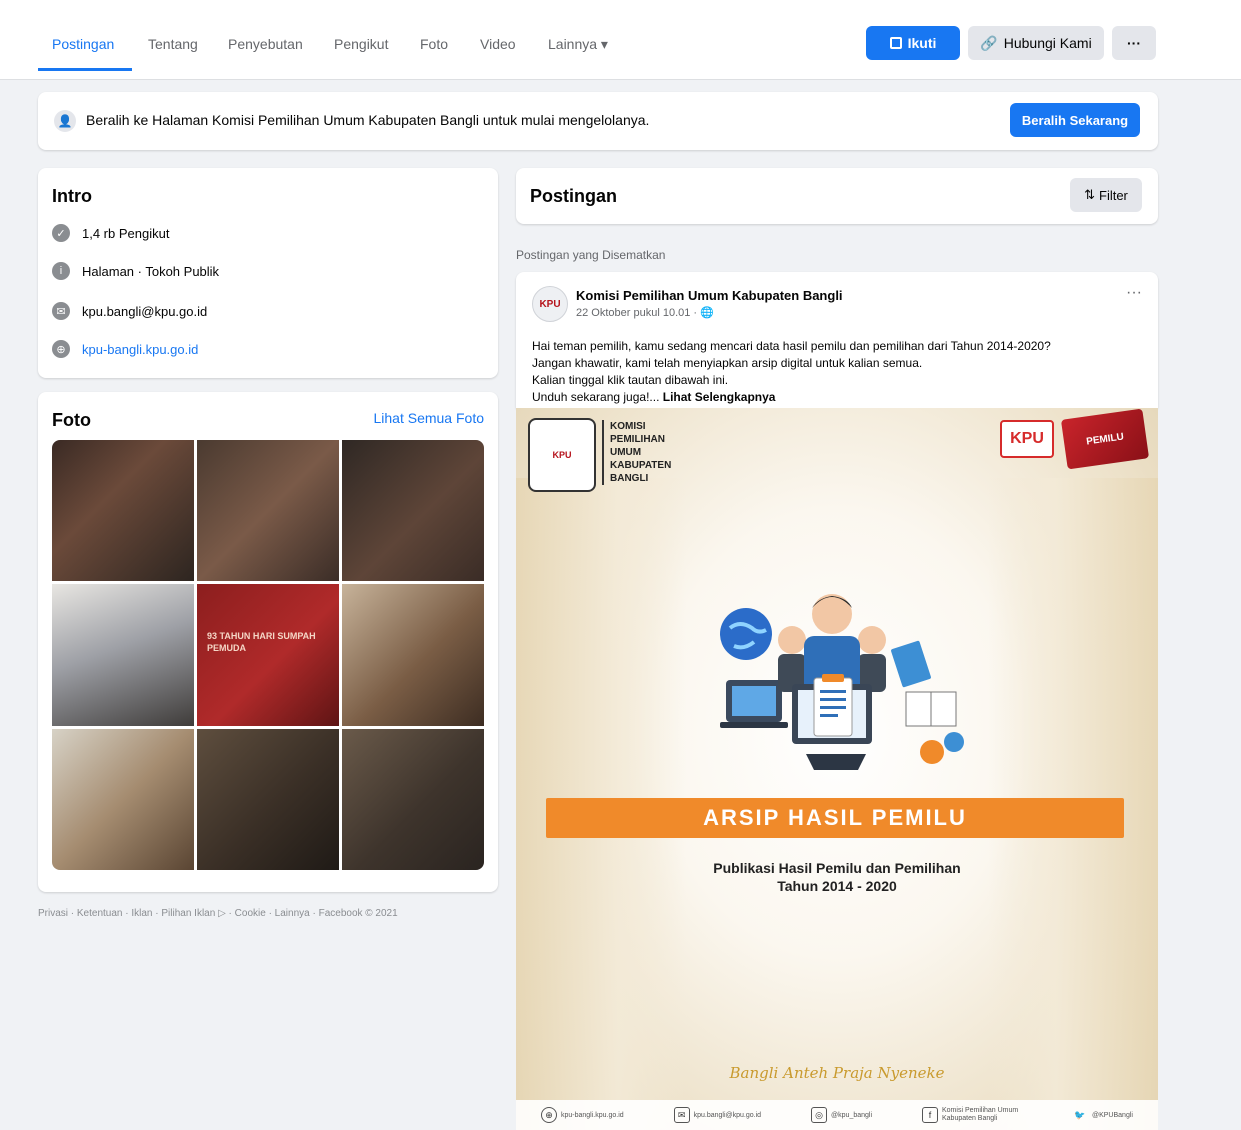 This screenshot has width=1241, height=1130. I want to click on follow-button-label: Ikuti, so click(922, 43).